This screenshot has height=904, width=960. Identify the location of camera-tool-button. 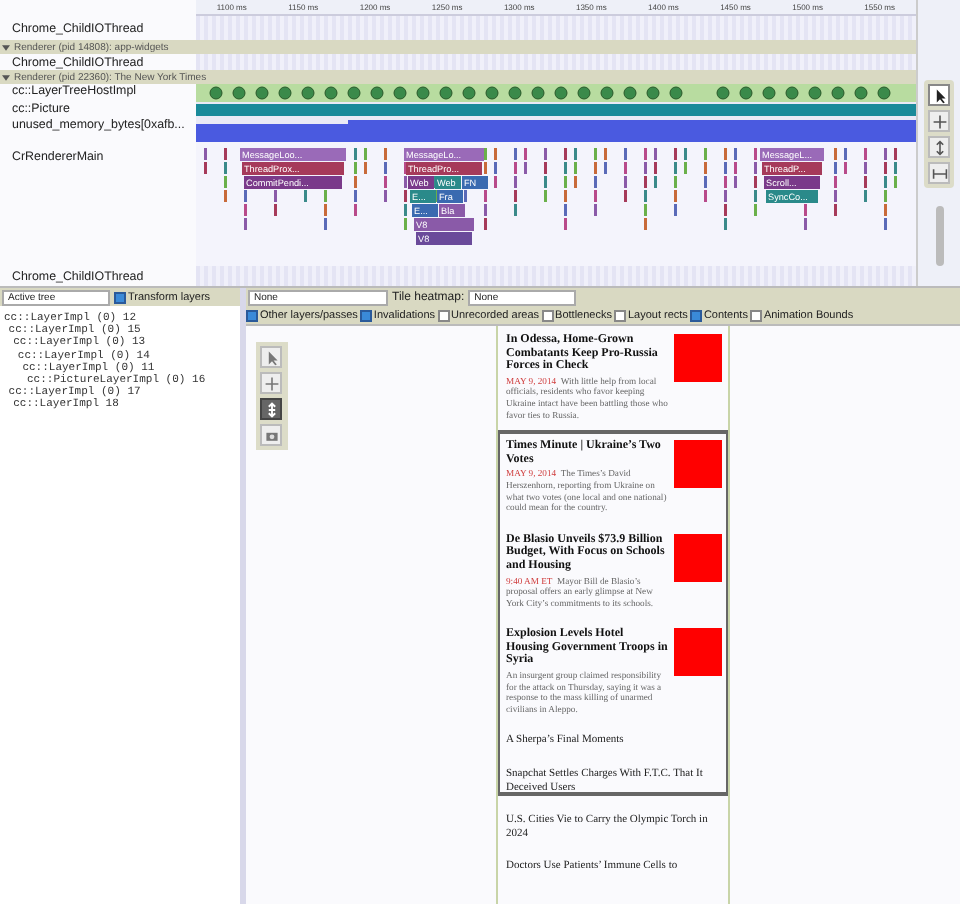
(271, 435).